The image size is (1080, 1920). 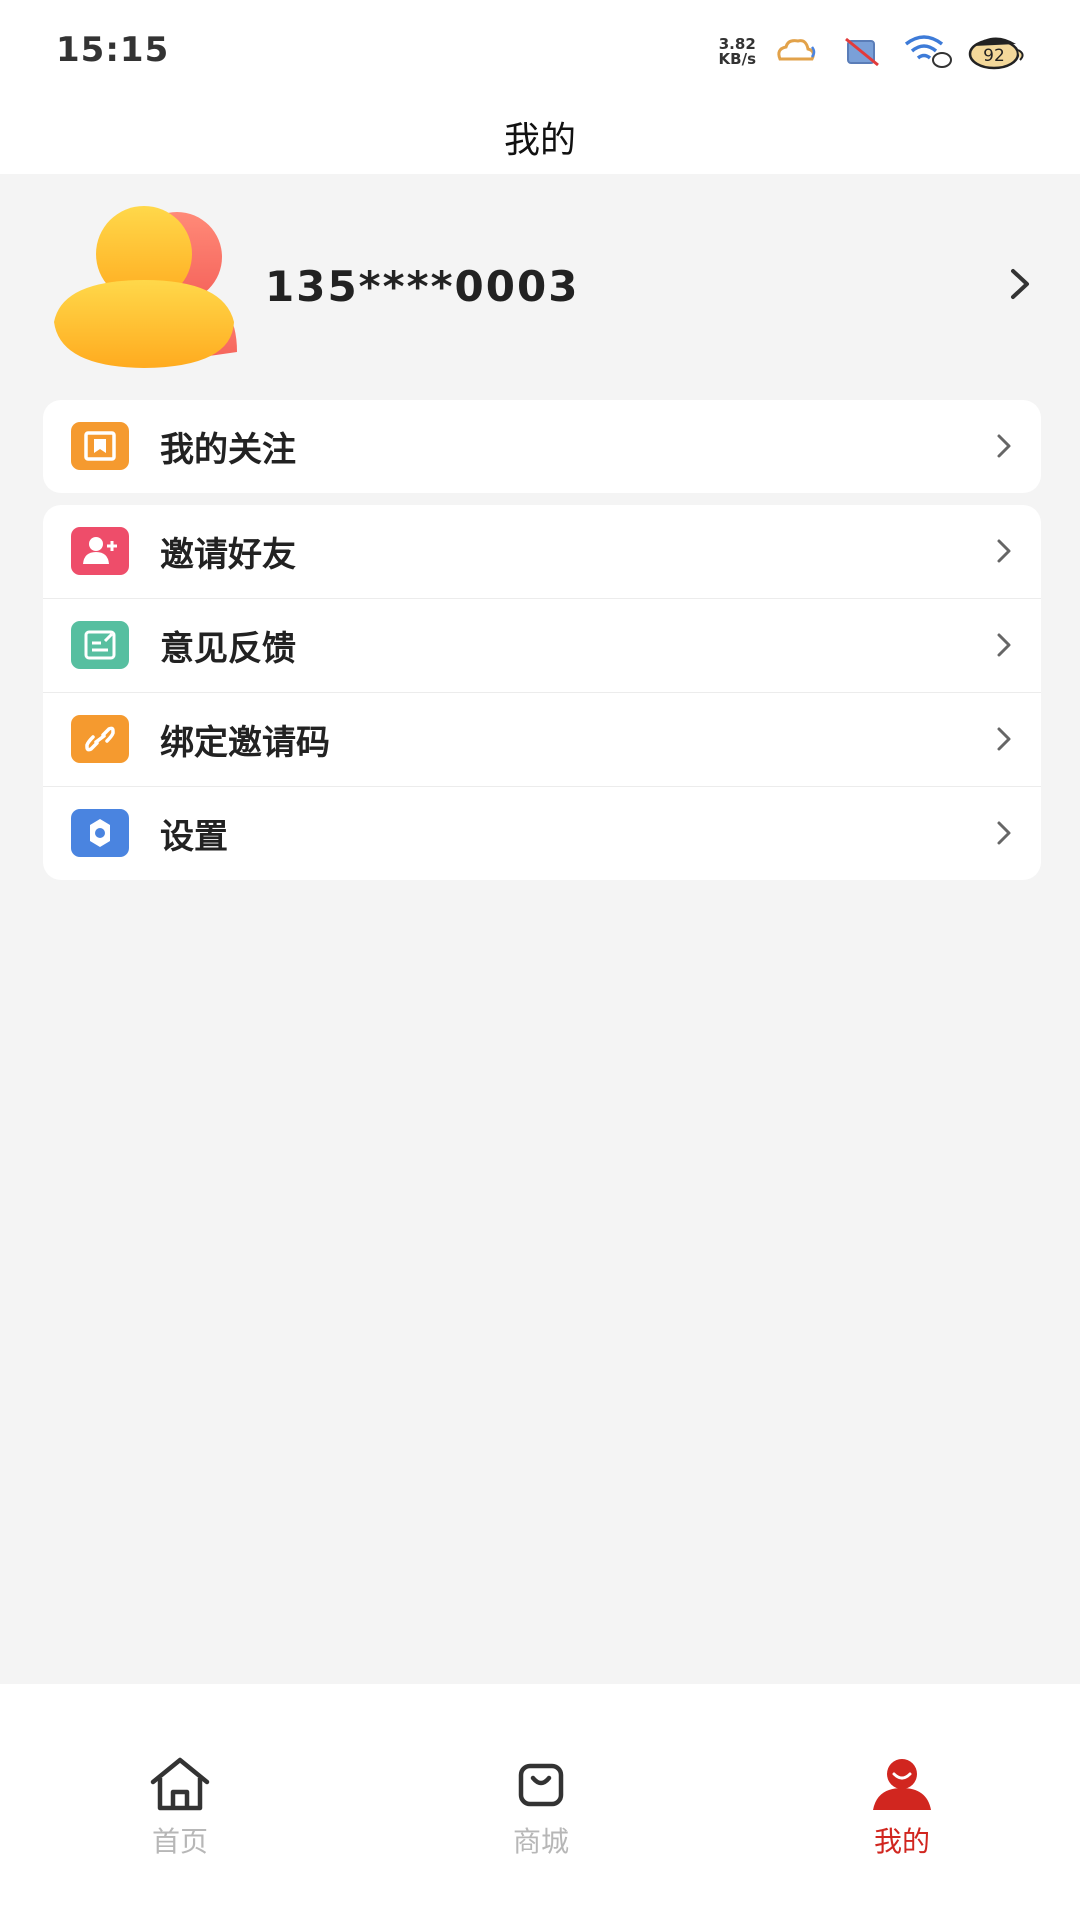 What do you see at coordinates (245, 743) in the screenshot?
I see `menu-item-label: 绑定邀请码` at bounding box center [245, 743].